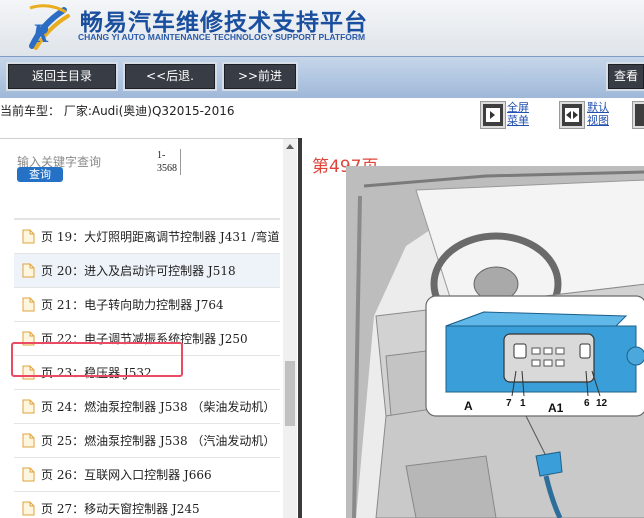  I want to click on label-1: 1, so click(523, 403).